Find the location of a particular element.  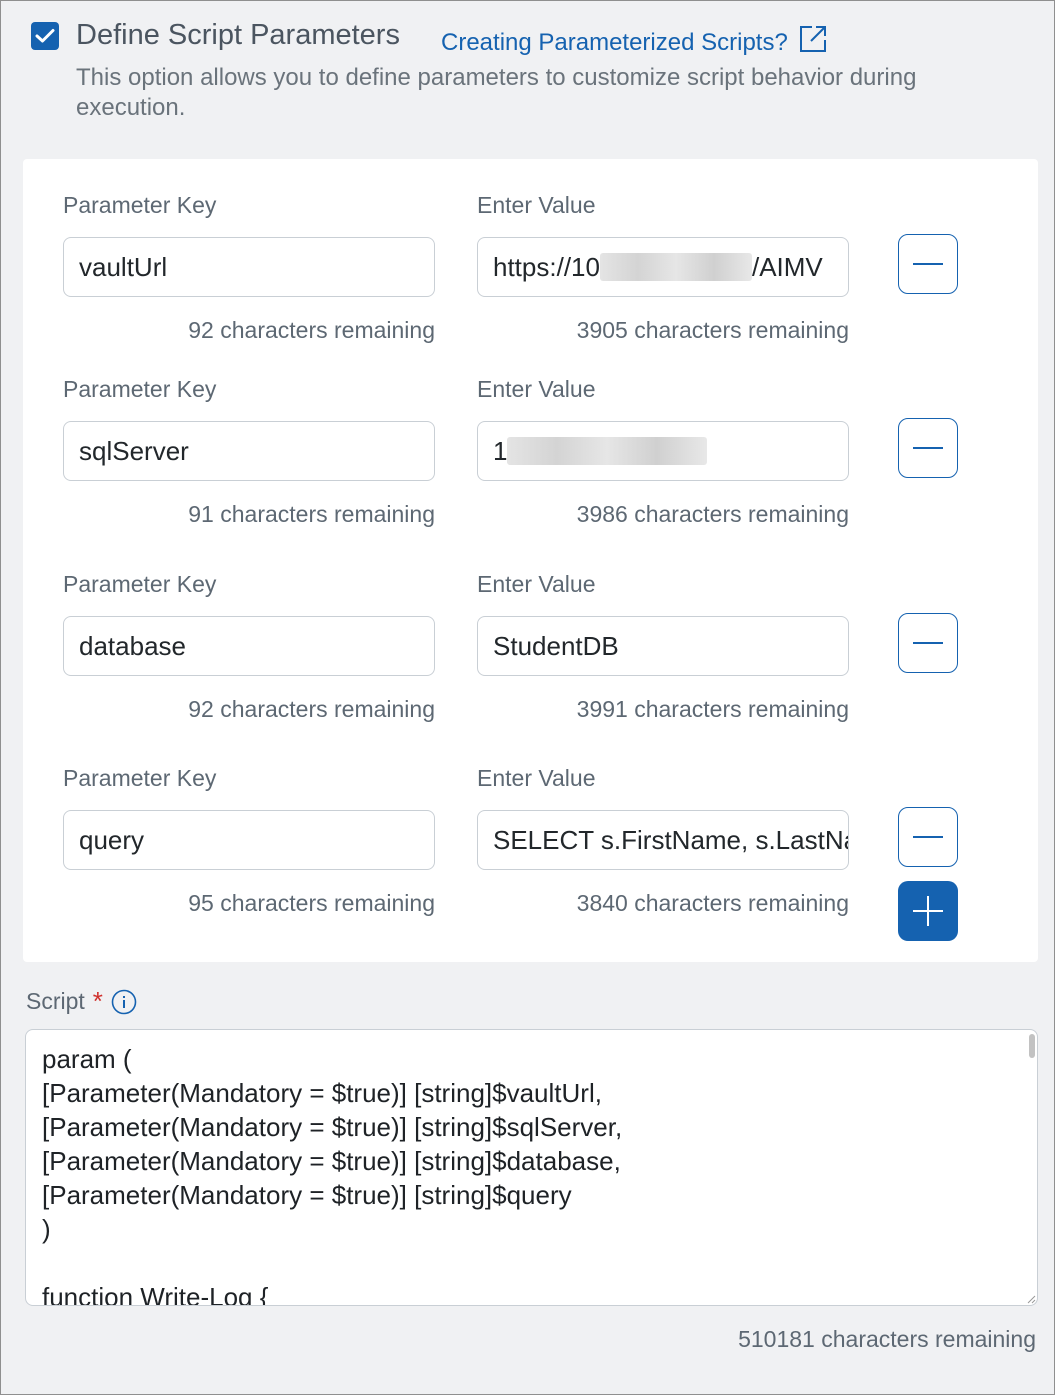

parameter-key-value: sqlServer is located at coordinates (134, 450).